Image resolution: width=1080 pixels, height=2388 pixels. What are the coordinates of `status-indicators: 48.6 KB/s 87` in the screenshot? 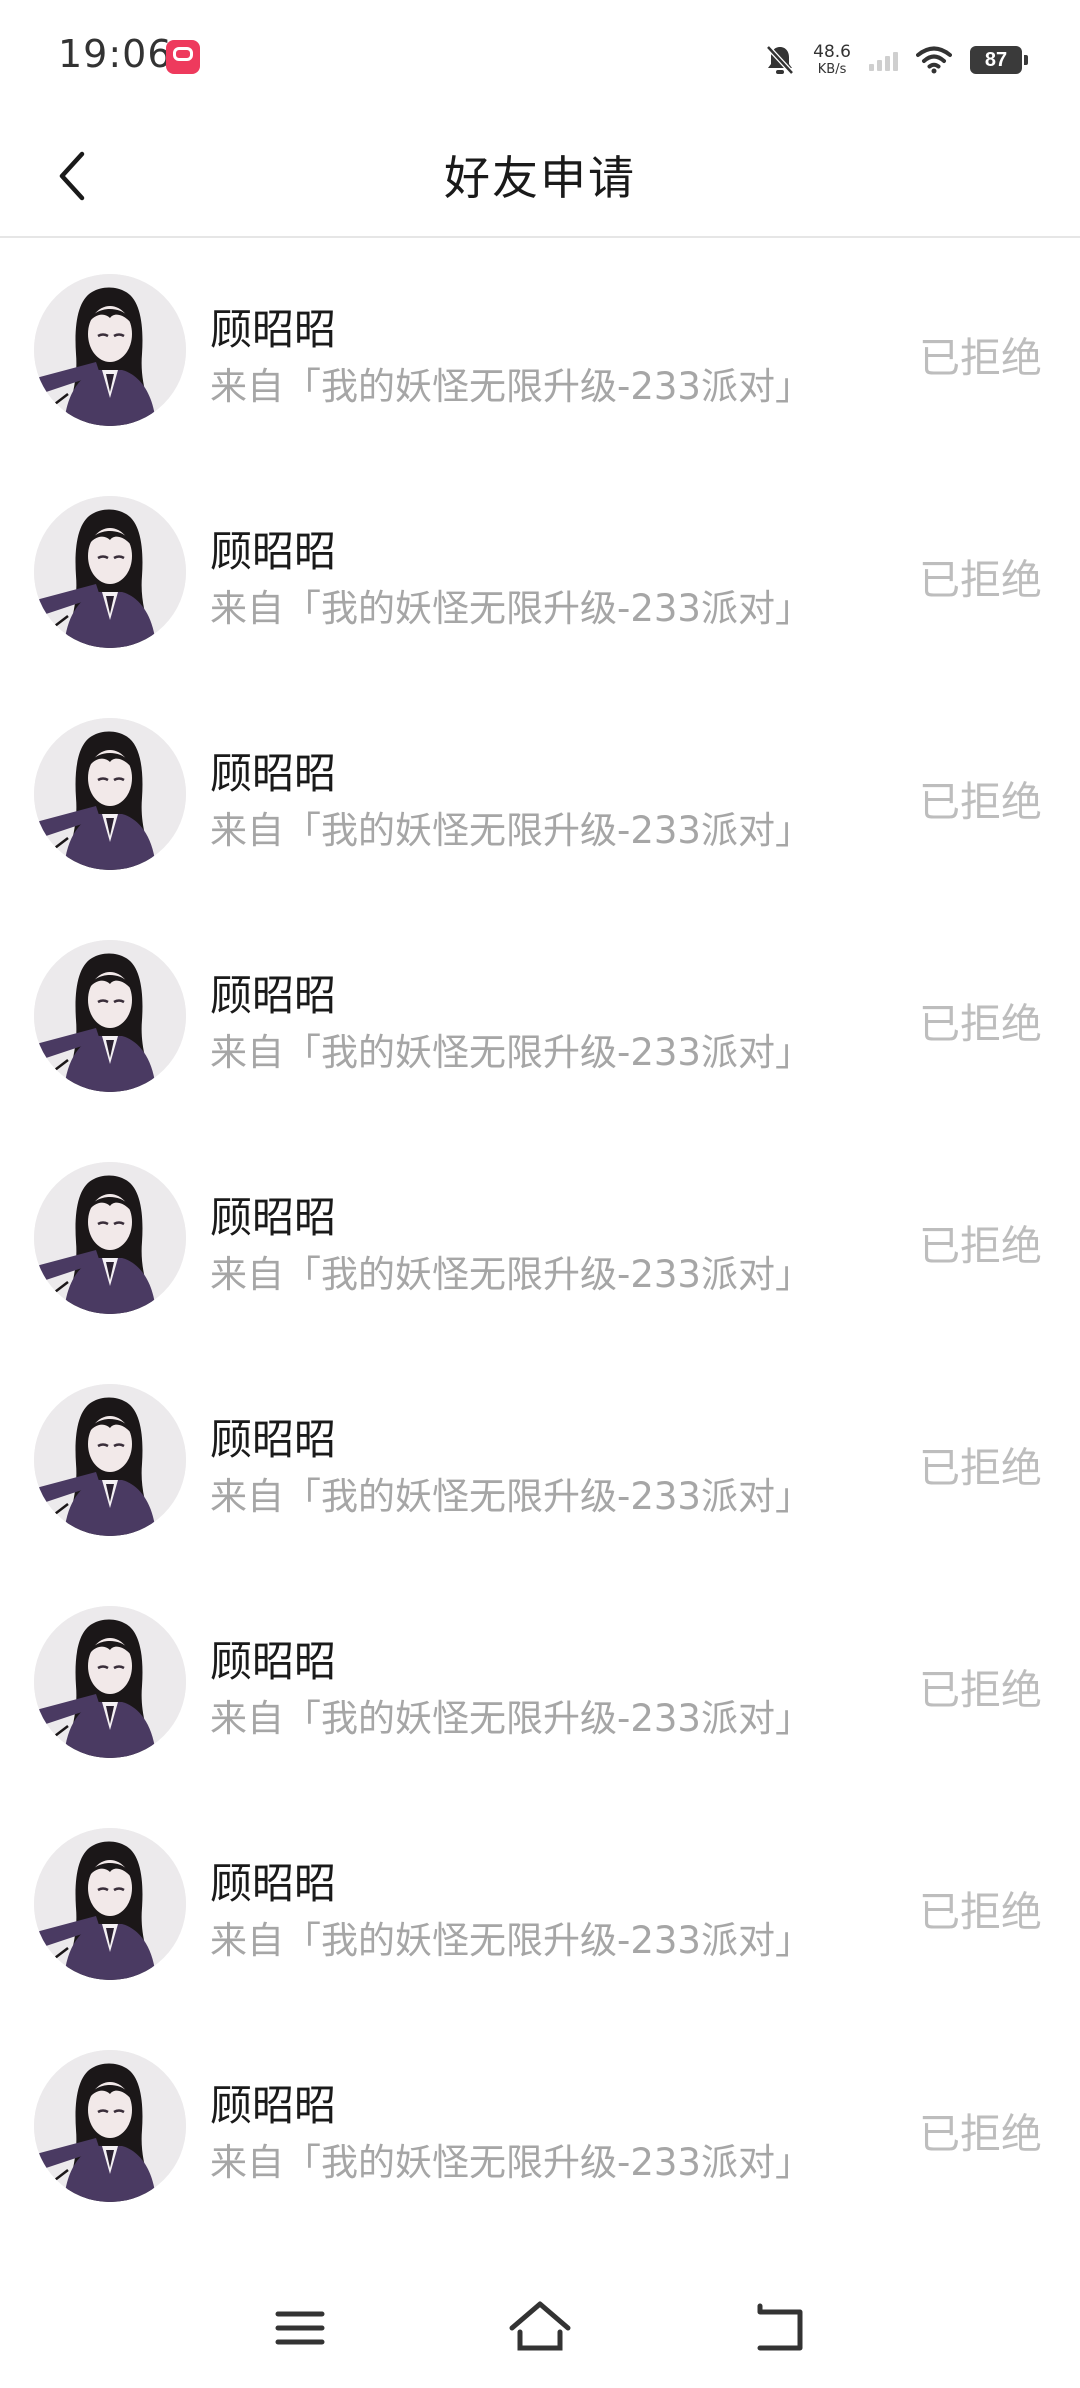 It's located at (896, 60).